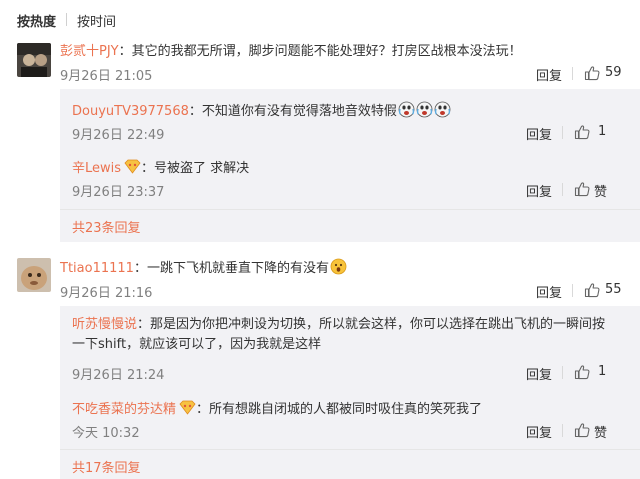  I want to click on comment-date: 9月26日 21:16, so click(106, 293).